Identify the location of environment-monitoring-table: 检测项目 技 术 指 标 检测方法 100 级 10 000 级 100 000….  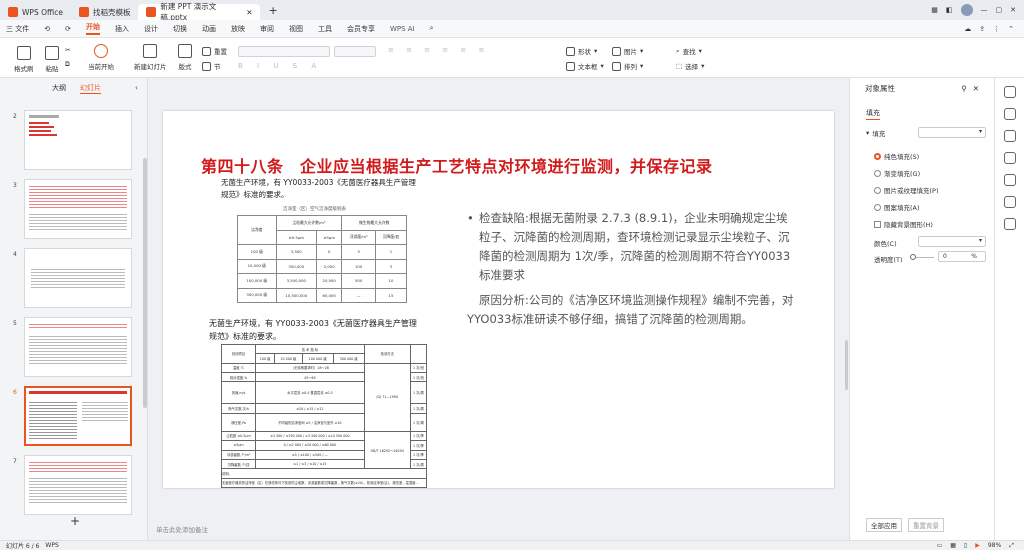
(324, 416).